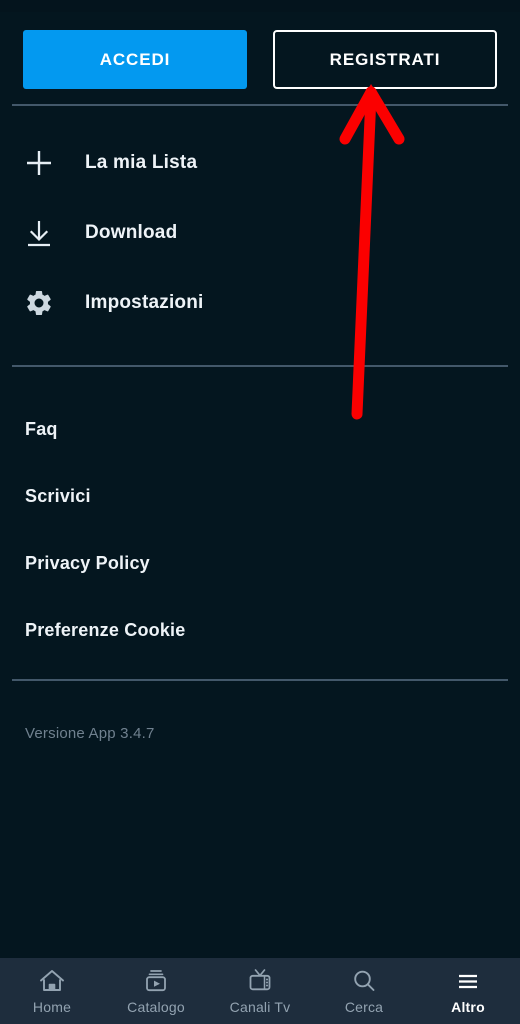 The width and height of the screenshot is (520, 1024). What do you see at coordinates (156, 981) in the screenshot?
I see `catalog-stack-play-icon` at bounding box center [156, 981].